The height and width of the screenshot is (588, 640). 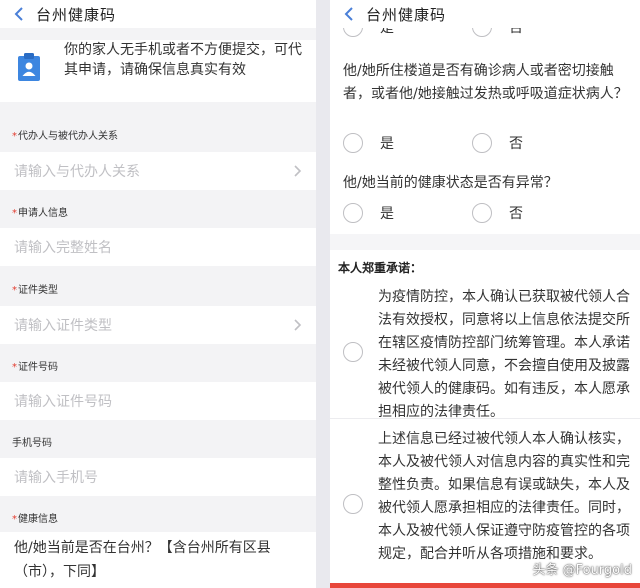 What do you see at coordinates (433, 213) in the screenshot?
I see `health-radio-group: 是 否` at bounding box center [433, 213].